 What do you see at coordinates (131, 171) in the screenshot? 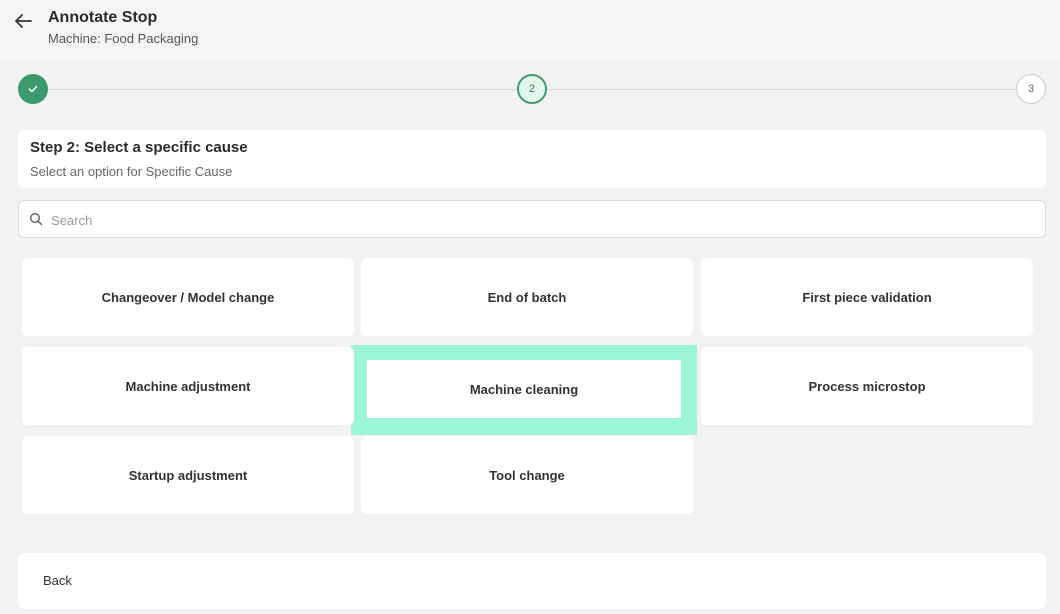
I see `step-description: Select an option for Specific Cause` at bounding box center [131, 171].